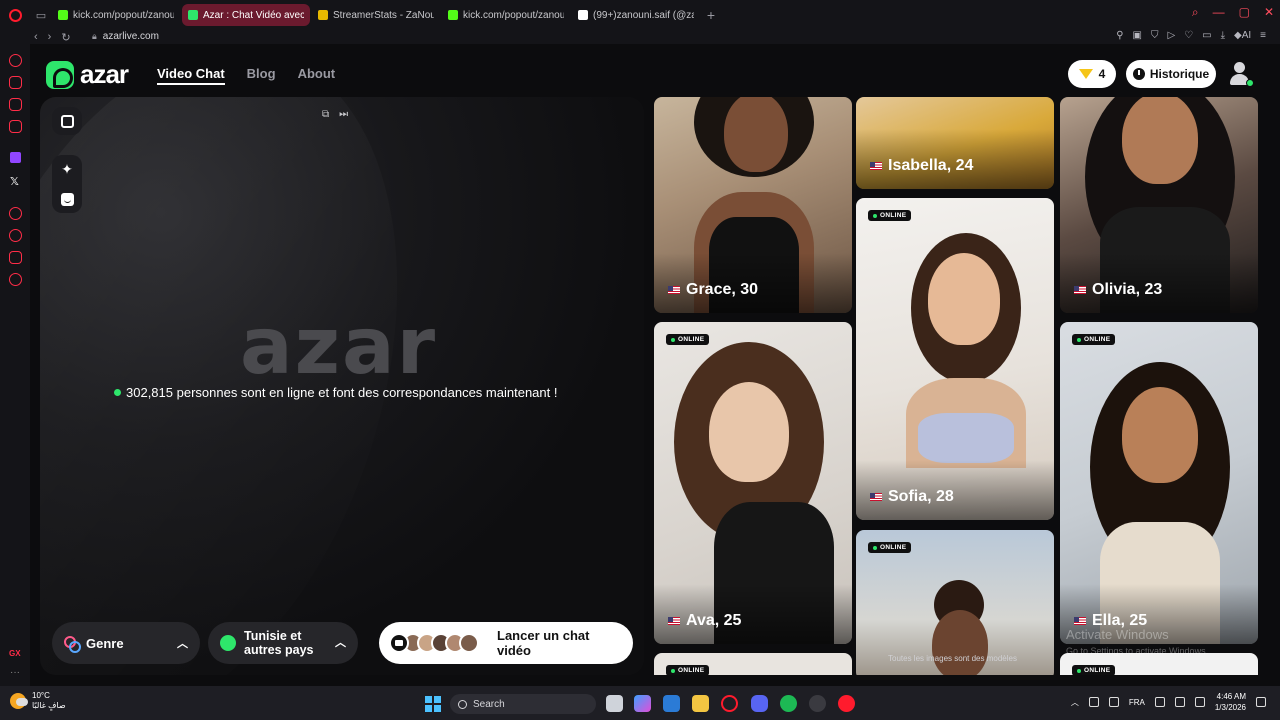  Describe the element at coordinates (339, 347) in the screenshot. I see `azar-watermark: azar` at that location.